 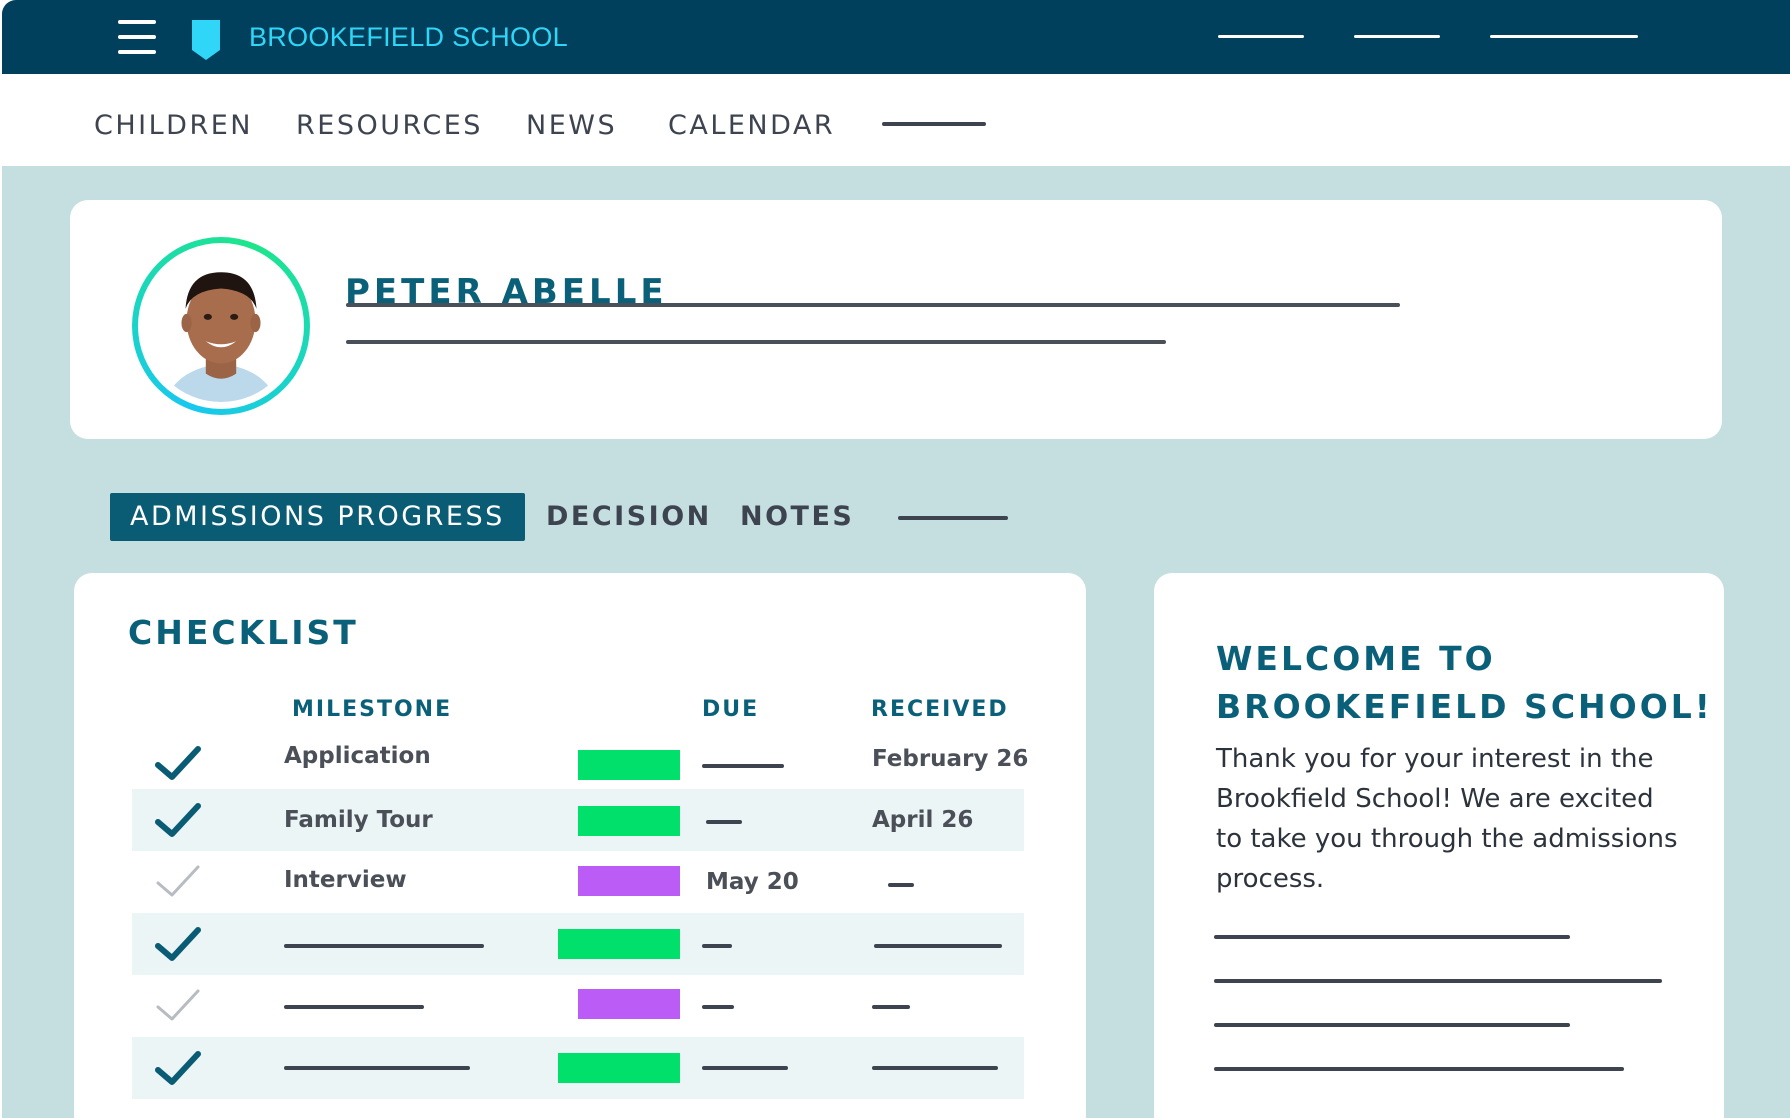 What do you see at coordinates (571, 125) in the screenshot?
I see `nav-item-news: NEWS` at bounding box center [571, 125].